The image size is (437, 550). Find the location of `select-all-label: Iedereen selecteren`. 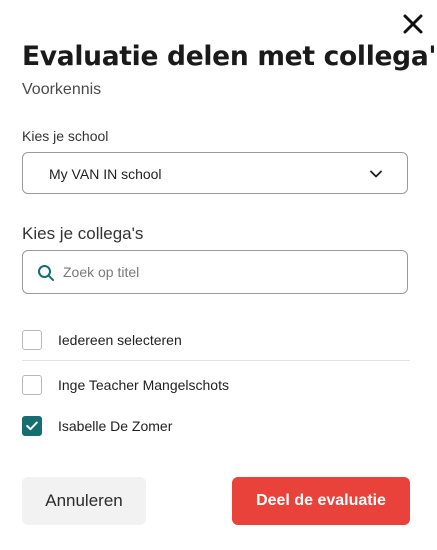

select-all-label: Iedereen selecteren is located at coordinates (120, 340).